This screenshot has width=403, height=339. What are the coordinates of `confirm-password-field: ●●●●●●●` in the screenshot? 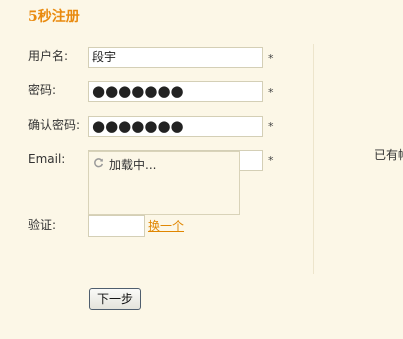 It's located at (175, 126).